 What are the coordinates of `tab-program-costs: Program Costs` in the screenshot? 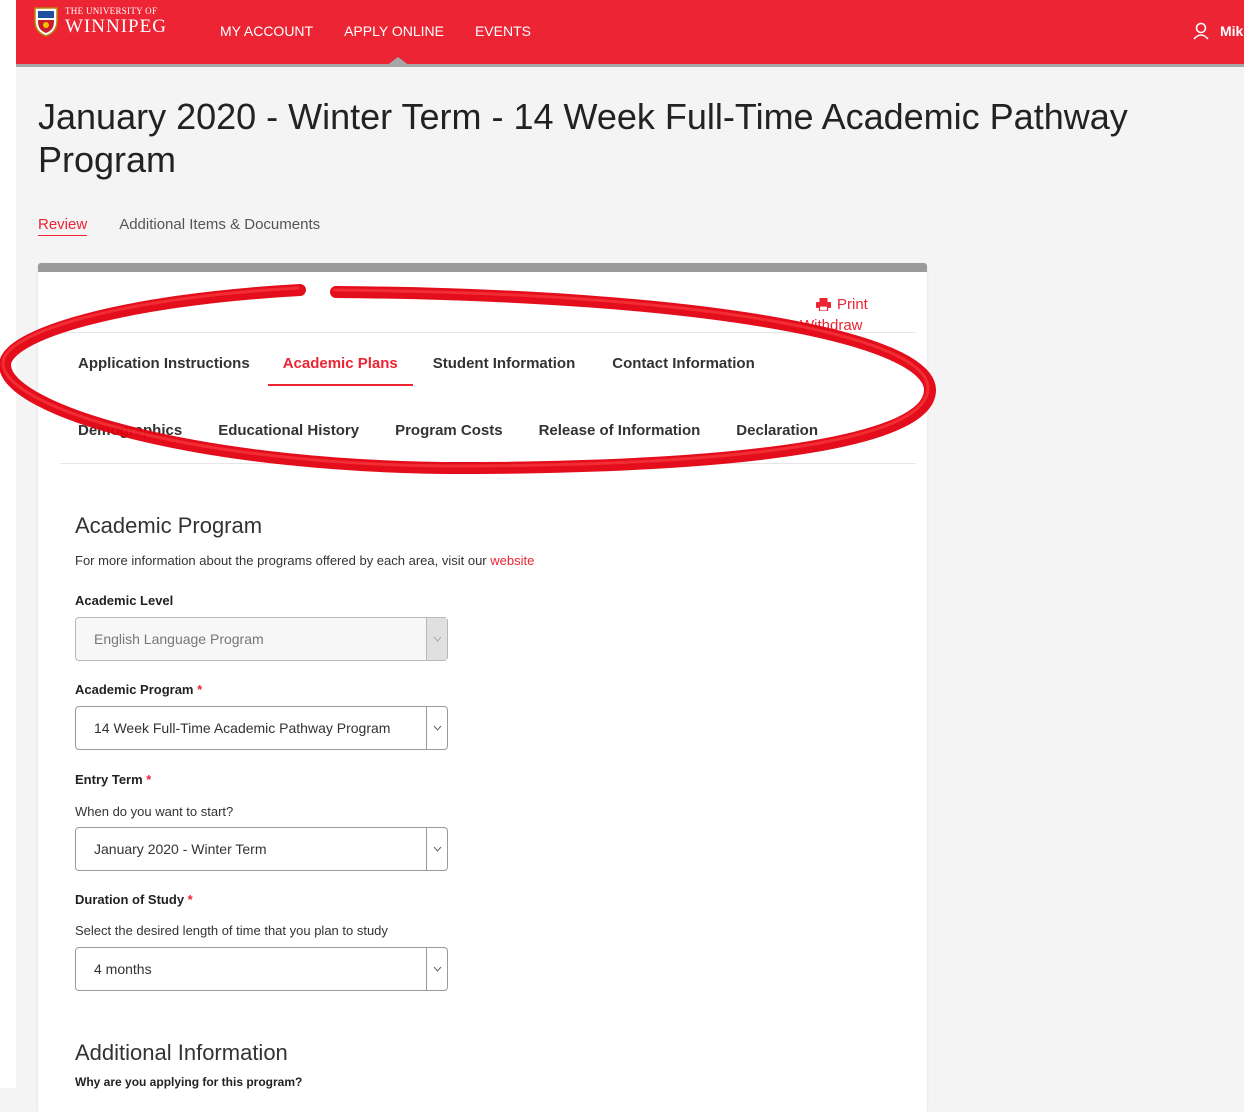 It's located at (449, 436).